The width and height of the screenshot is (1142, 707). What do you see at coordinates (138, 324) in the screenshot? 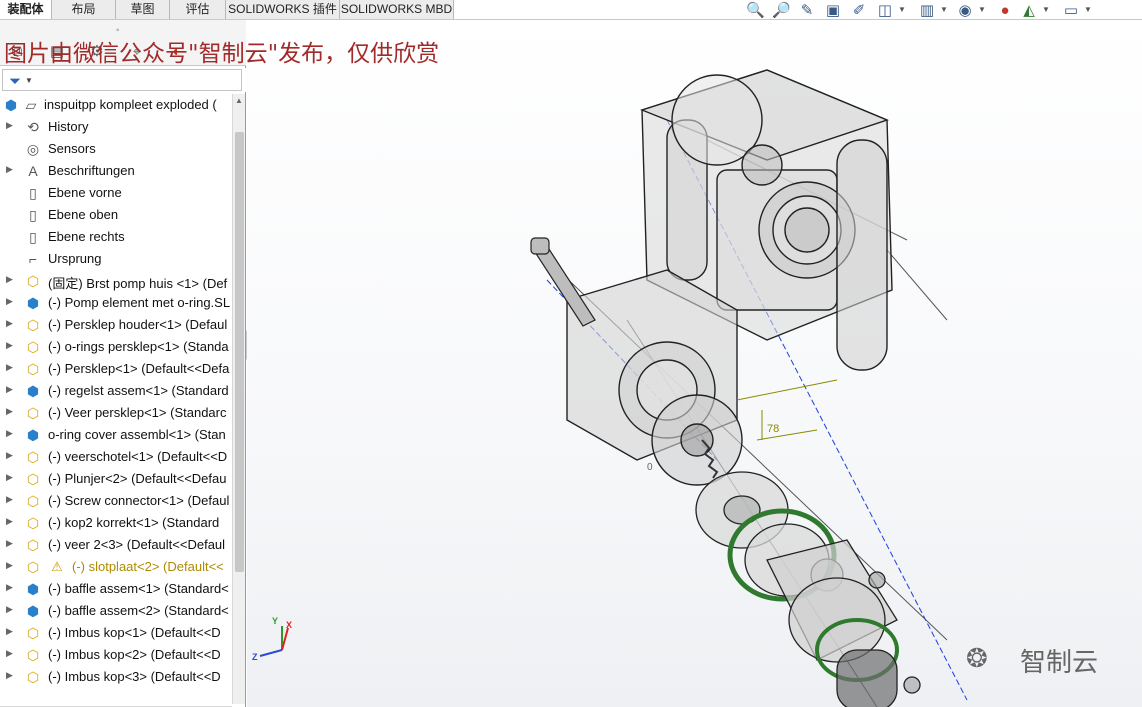
I see `tree-item-label: (-) Persklep houder<1> (Defaul` at bounding box center [138, 324].